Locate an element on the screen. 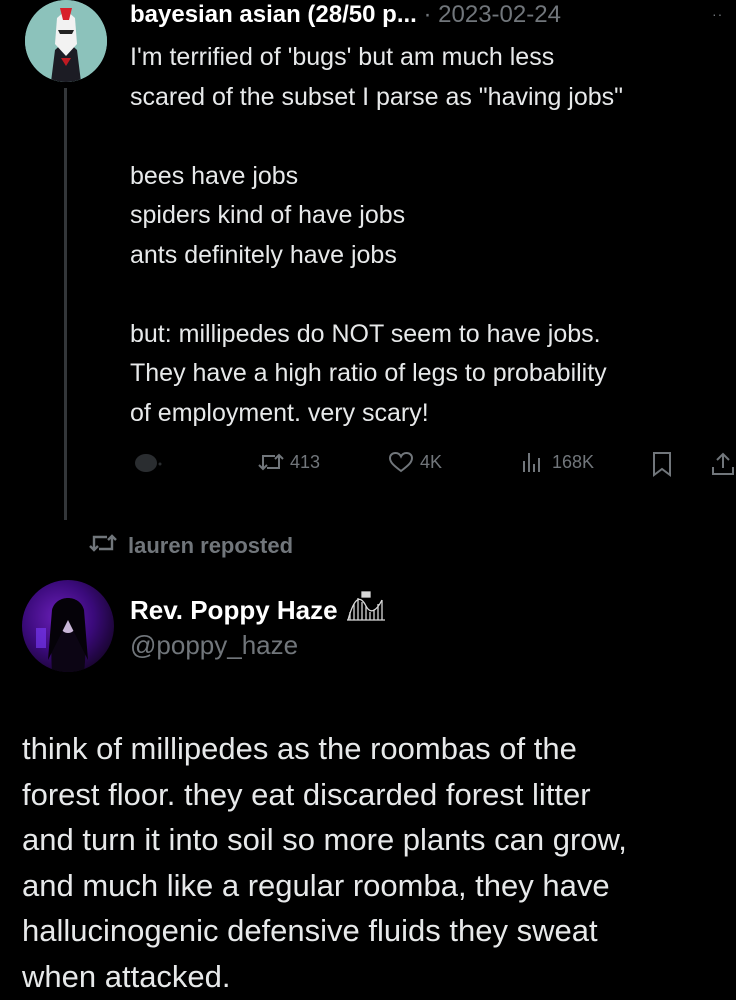 The width and height of the screenshot is (736, 1000). post-header: bayesian asian (28/50 p... · 2023-02-24 is located at coordinates (345, 15).